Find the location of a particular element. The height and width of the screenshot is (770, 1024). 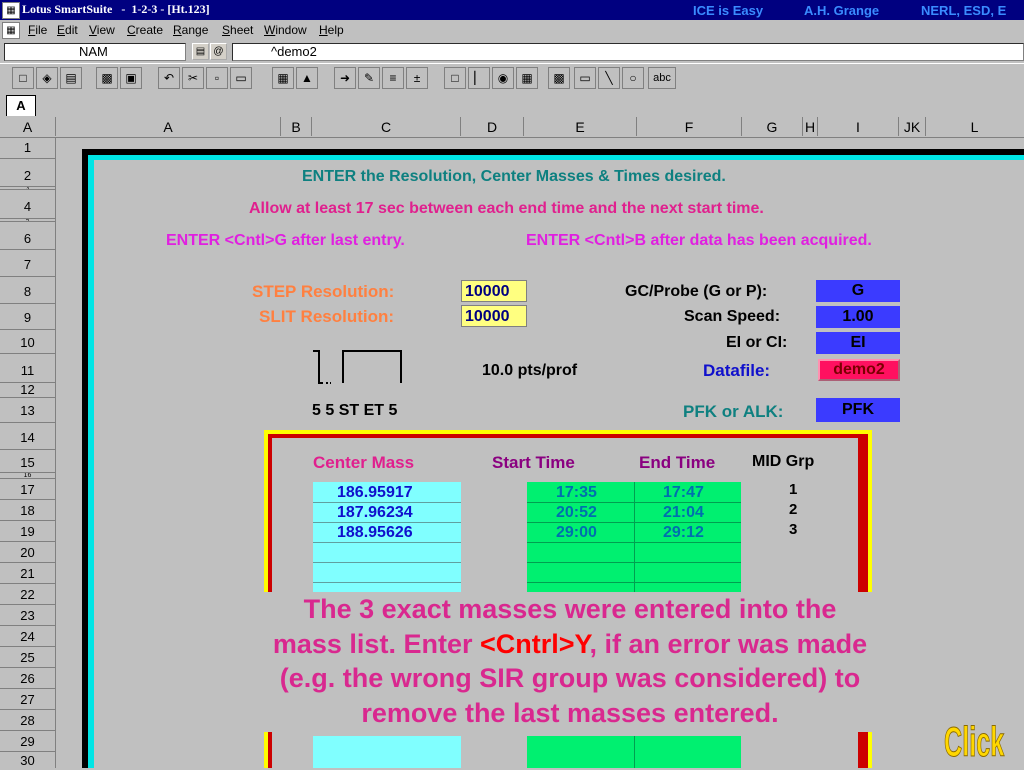

app-system-icon: ▦ is located at coordinates (11, 10).